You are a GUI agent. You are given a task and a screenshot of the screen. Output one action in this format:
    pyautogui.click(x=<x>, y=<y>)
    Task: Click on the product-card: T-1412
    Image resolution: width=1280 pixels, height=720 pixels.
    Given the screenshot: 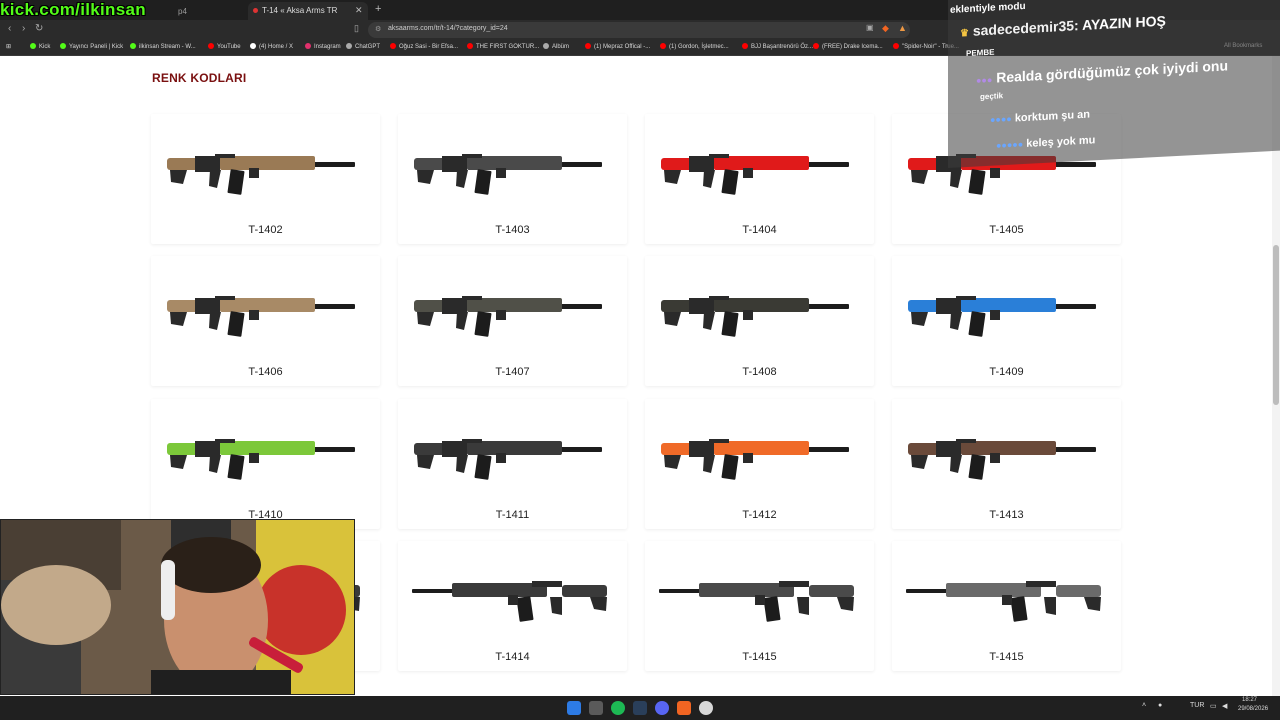 What is the action you would take?
    pyautogui.click(x=759, y=464)
    